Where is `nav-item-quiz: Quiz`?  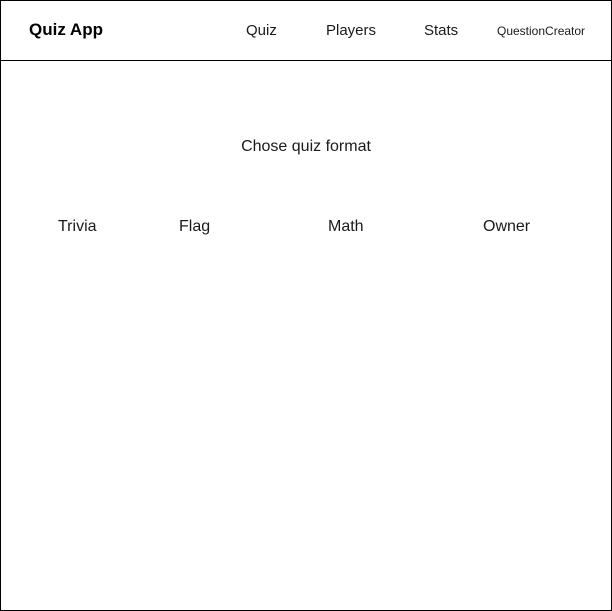 nav-item-quiz: Quiz is located at coordinates (261, 31).